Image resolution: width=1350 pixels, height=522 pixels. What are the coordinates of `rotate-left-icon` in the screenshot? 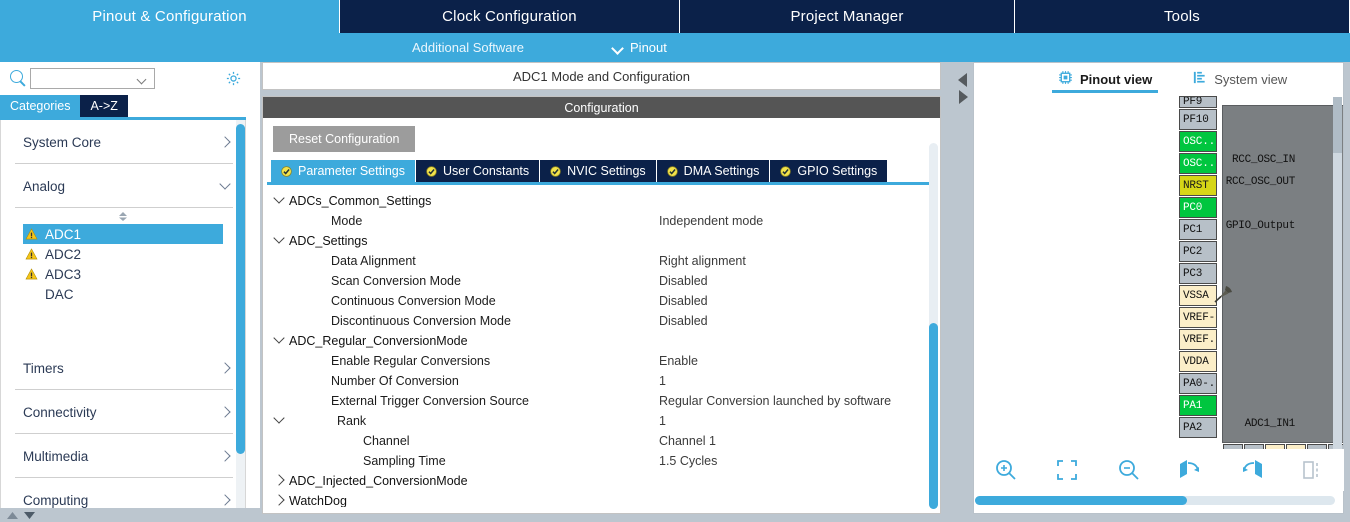 It's located at (1252, 470).